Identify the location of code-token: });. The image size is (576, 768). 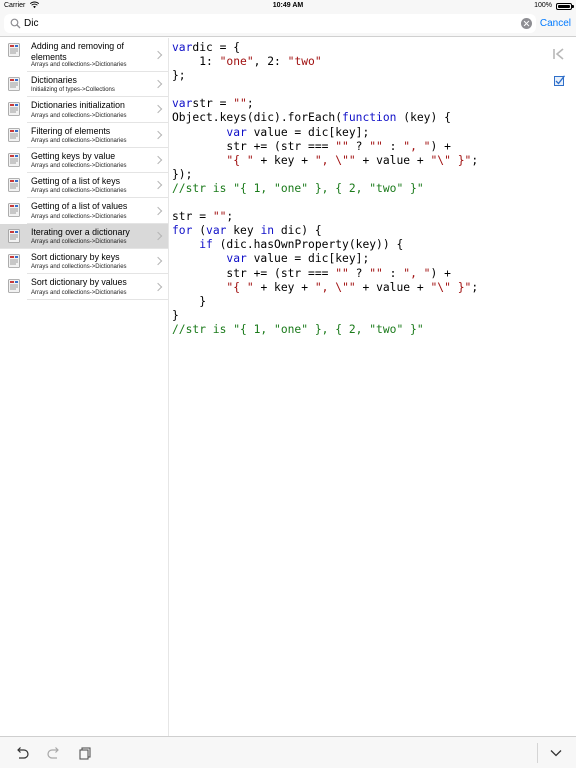
(182, 174).